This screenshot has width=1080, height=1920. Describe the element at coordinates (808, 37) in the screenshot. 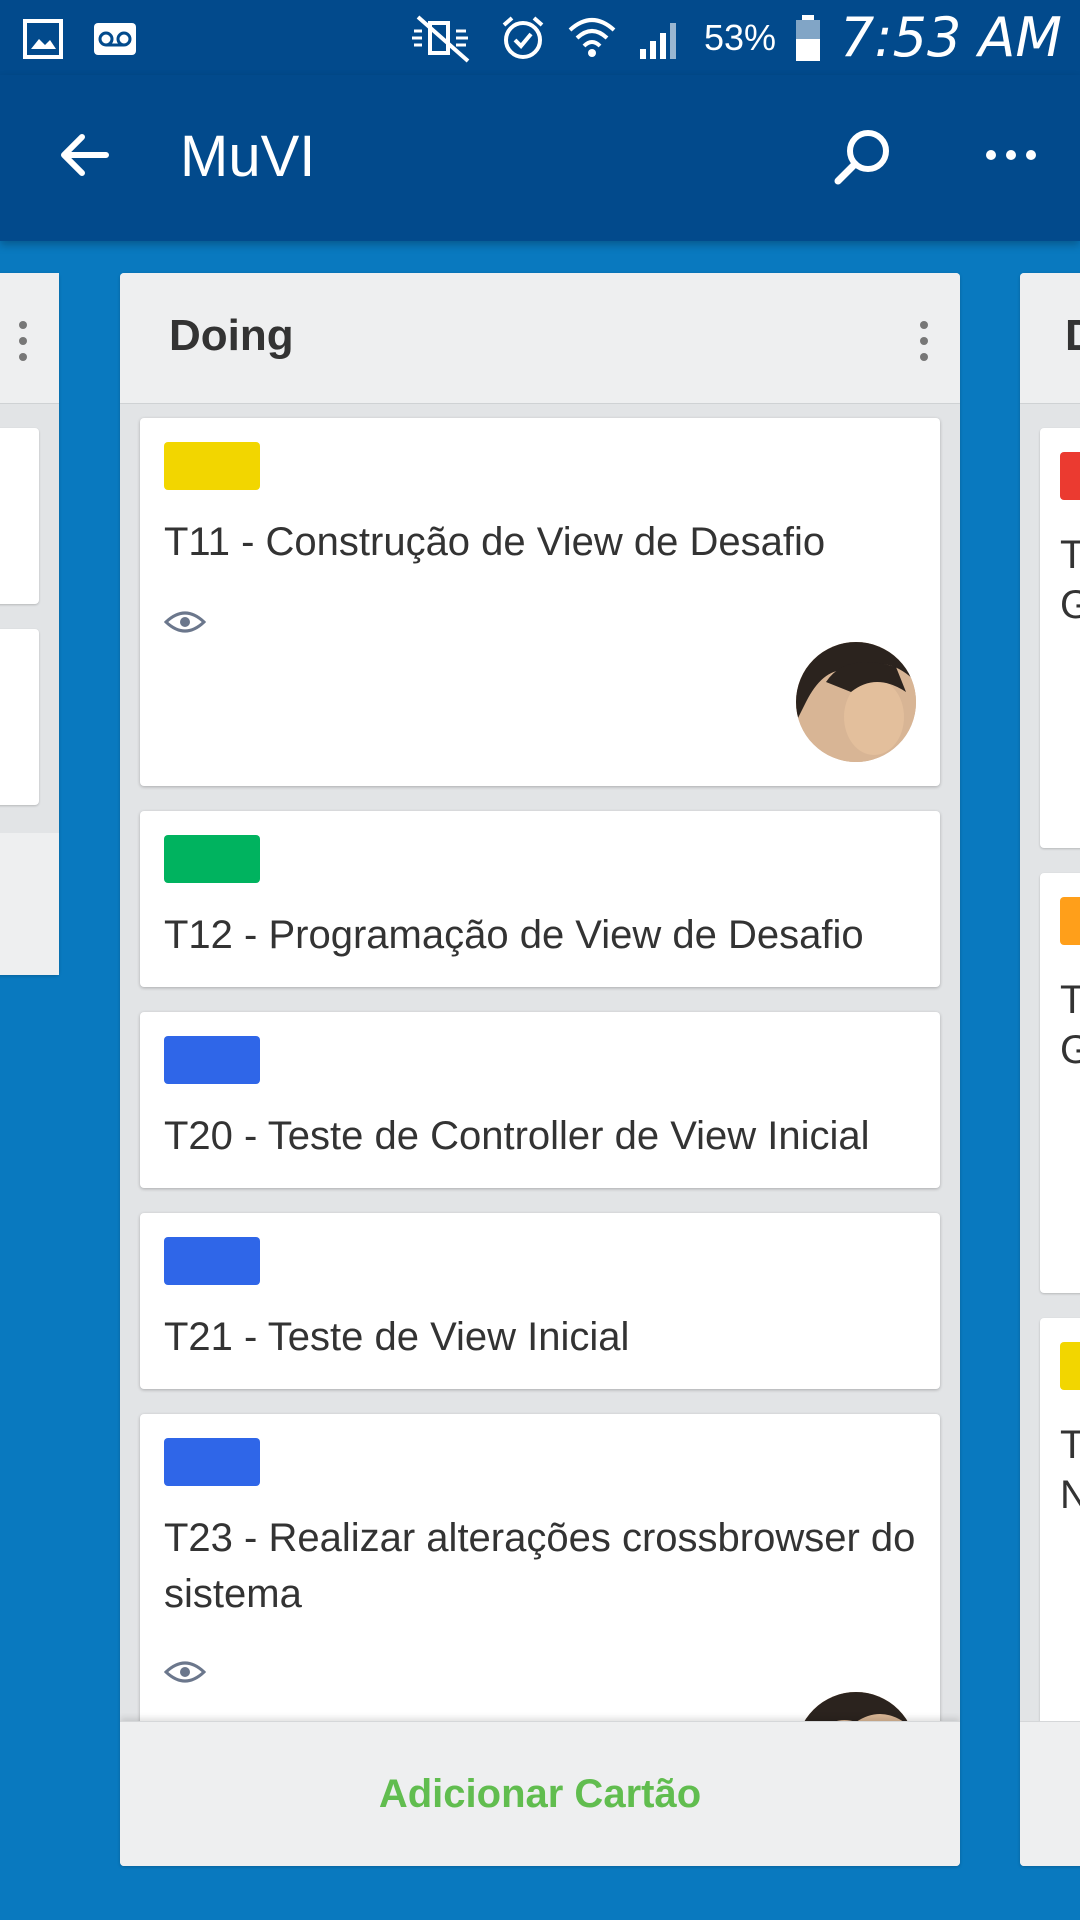

I see `battery-icon` at that location.